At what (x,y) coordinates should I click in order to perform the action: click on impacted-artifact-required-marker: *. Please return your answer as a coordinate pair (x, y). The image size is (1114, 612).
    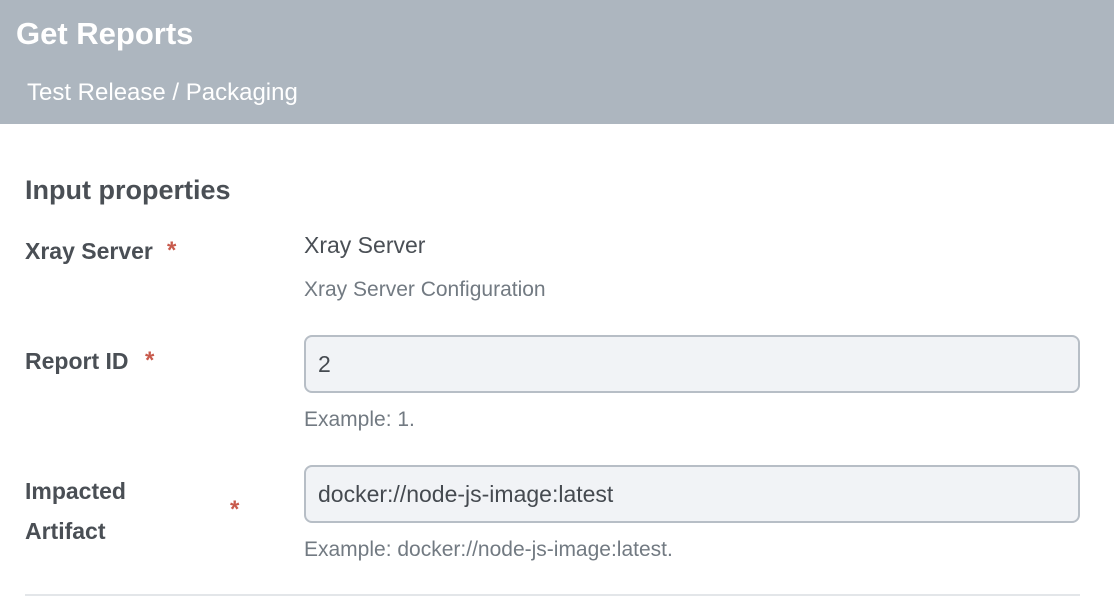
    Looking at the image, I should click on (235, 509).